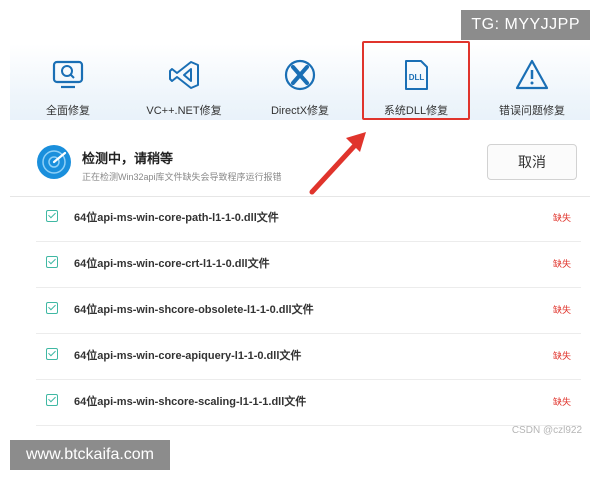 The width and height of the screenshot is (600, 480). What do you see at coordinates (54, 162) in the screenshot?
I see `radar-scan-icon` at bounding box center [54, 162].